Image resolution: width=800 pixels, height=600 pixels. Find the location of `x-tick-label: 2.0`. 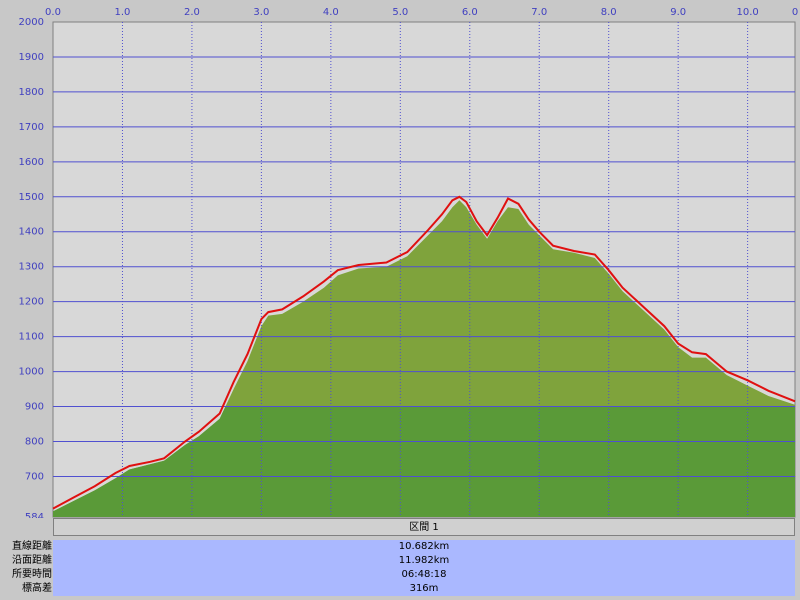

x-tick-label: 2.0 is located at coordinates (192, 12).